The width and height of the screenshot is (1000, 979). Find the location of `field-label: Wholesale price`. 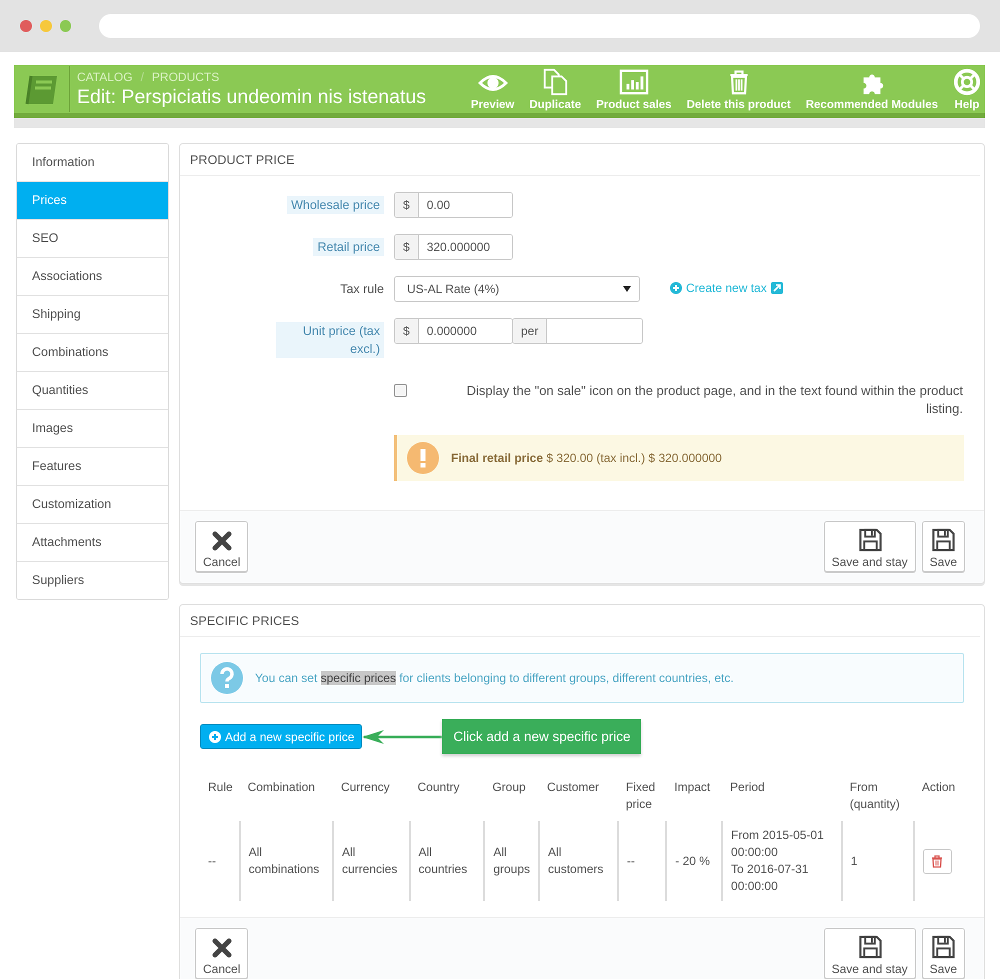

field-label: Wholesale price is located at coordinates (335, 205).